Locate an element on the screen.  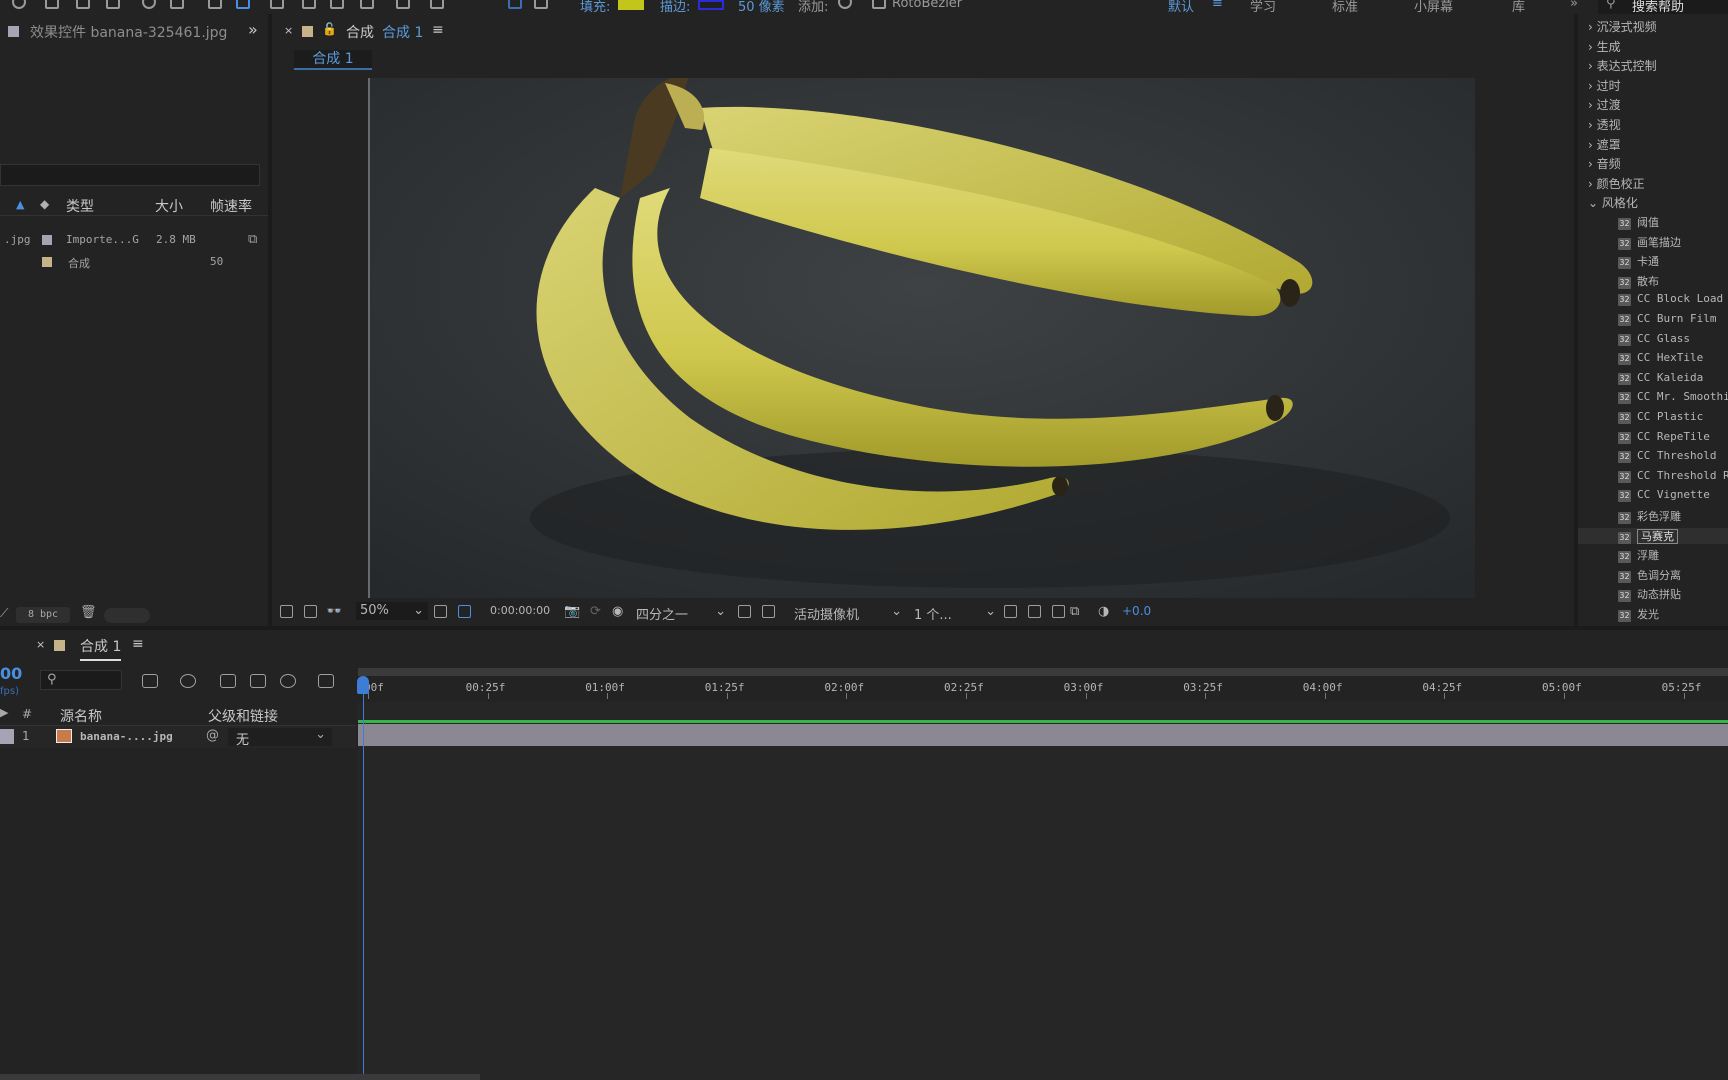
workspace-small-screen: 小屏幕 is located at coordinates (1433, 7).